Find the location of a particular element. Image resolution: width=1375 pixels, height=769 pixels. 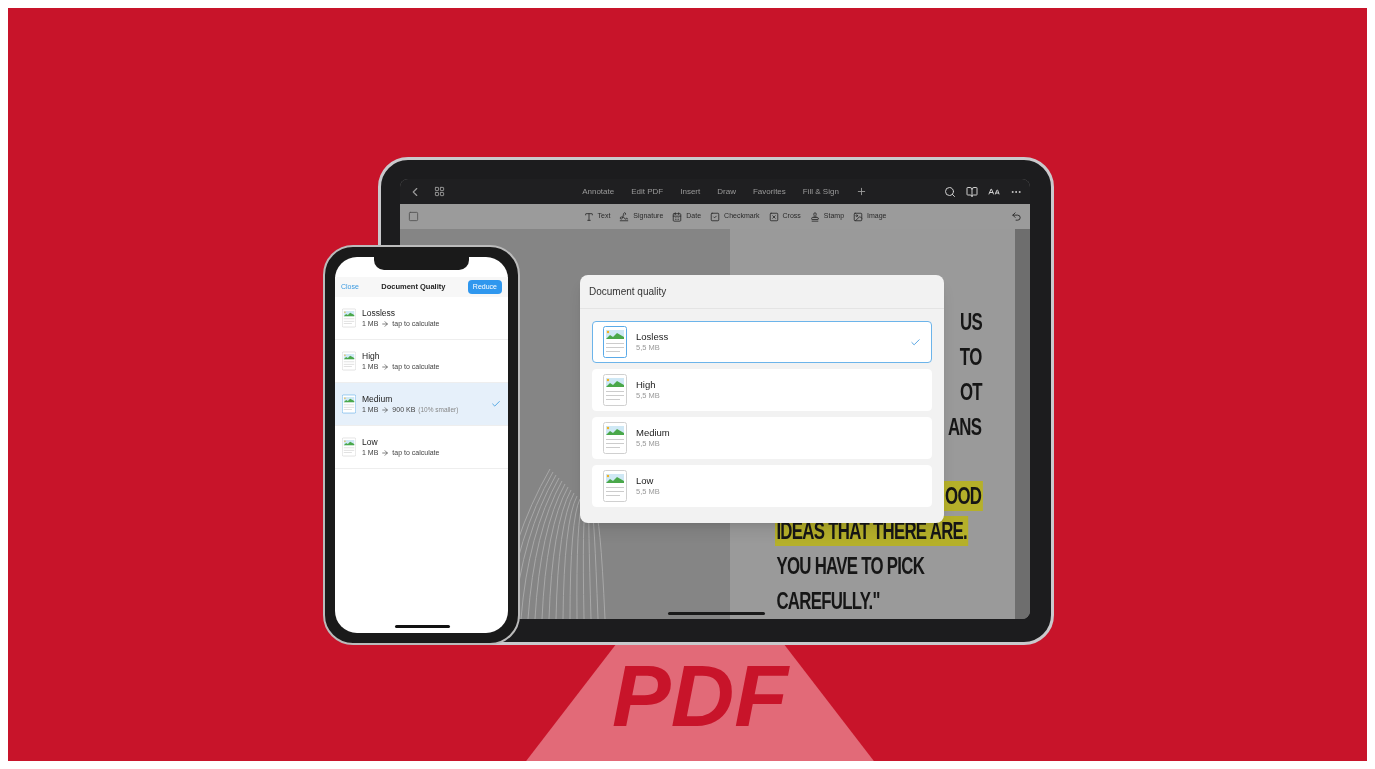

date-tool-icon is located at coordinates (677, 216).